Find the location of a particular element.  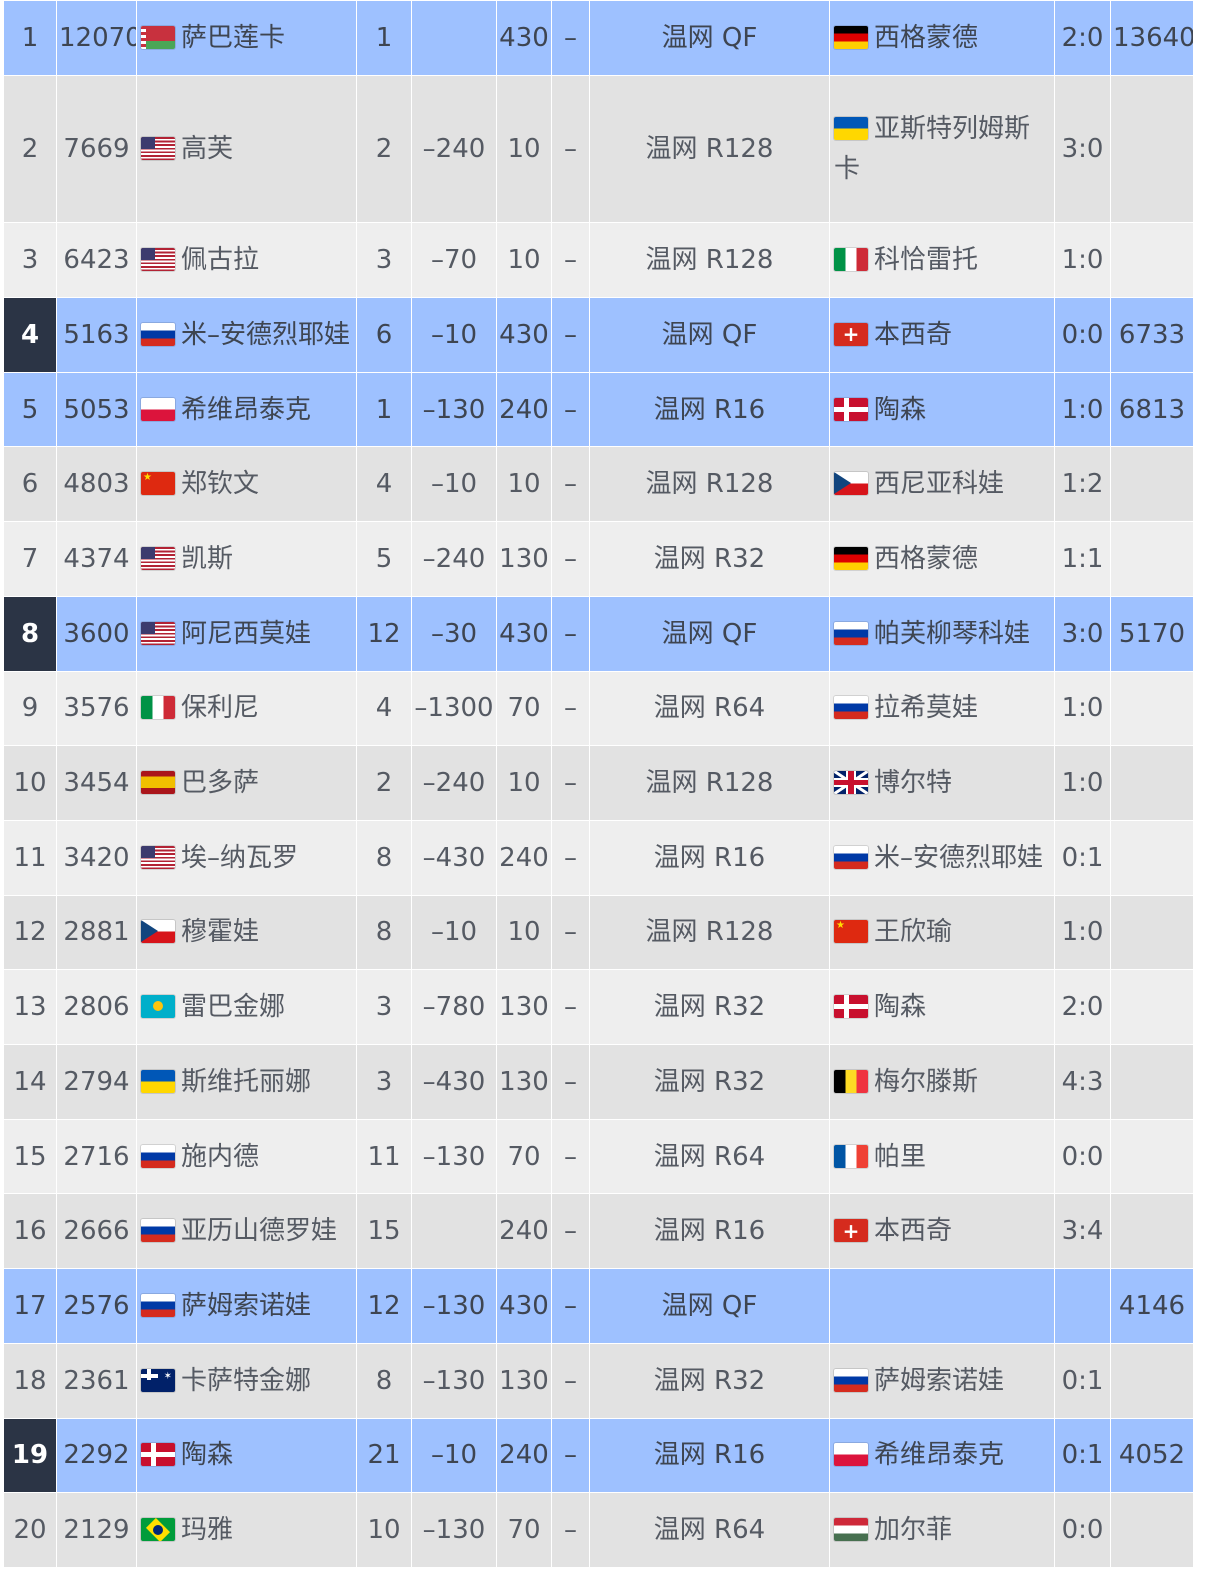

prev-rank-cell: 5 is located at coordinates (384, 559).